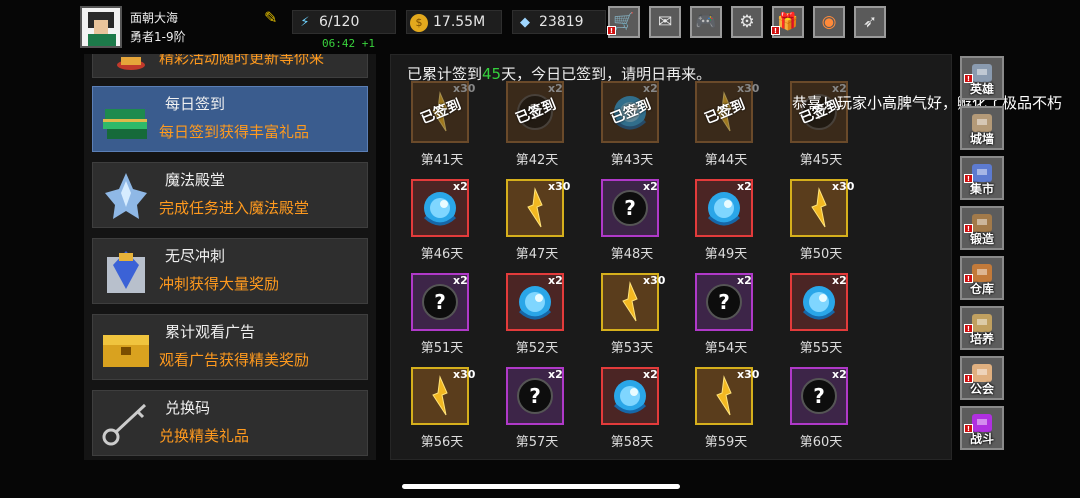 The image size is (1080, 498). Describe the element at coordinates (982, 228) in the screenshot. I see `sidenav-anvil: 锻造!` at that location.